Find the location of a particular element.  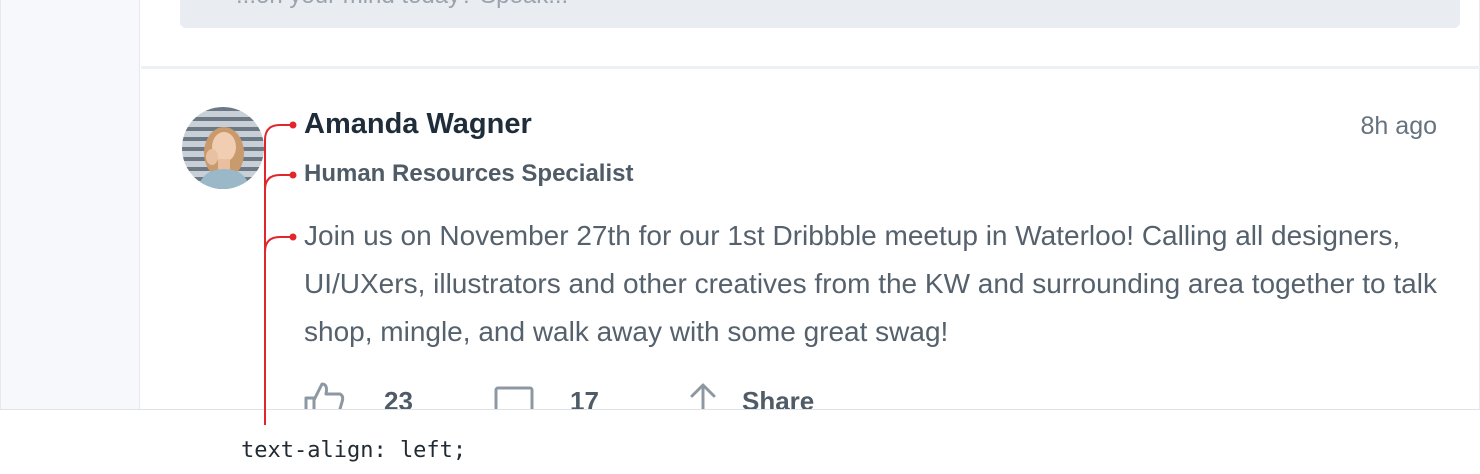

thumbs-up-icon is located at coordinates (325, 394).